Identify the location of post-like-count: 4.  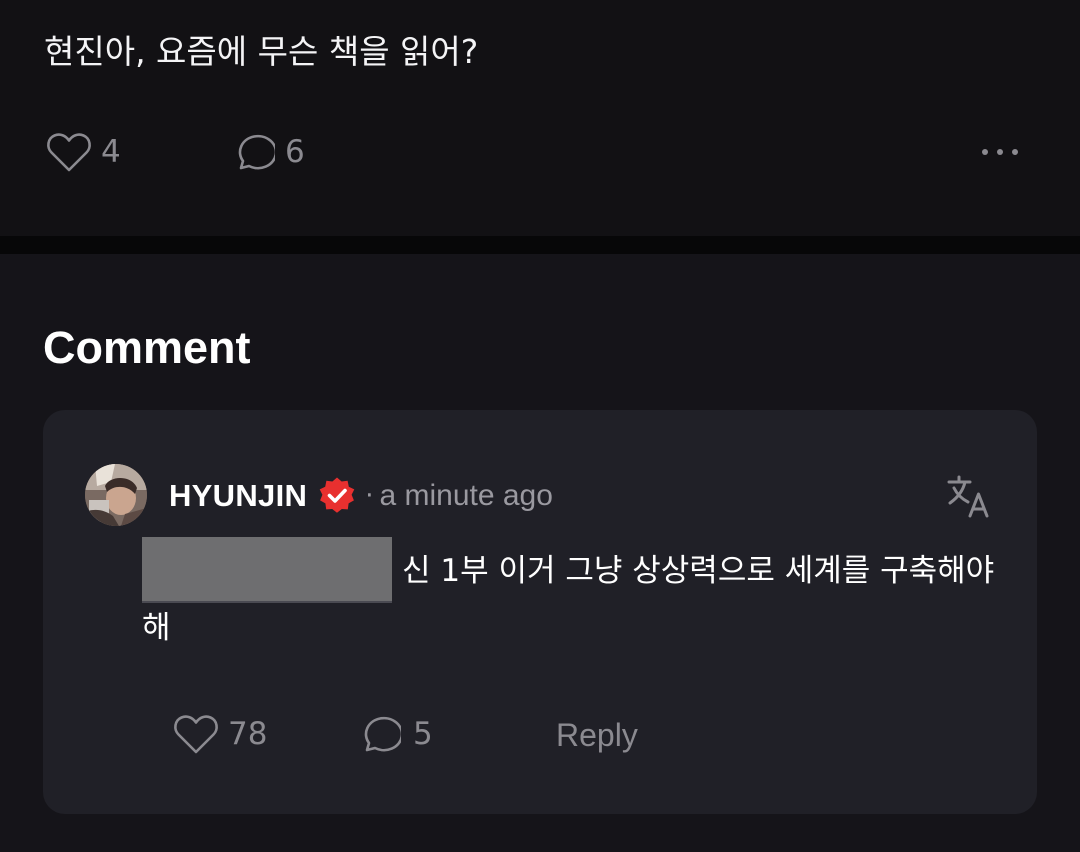
(111, 152).